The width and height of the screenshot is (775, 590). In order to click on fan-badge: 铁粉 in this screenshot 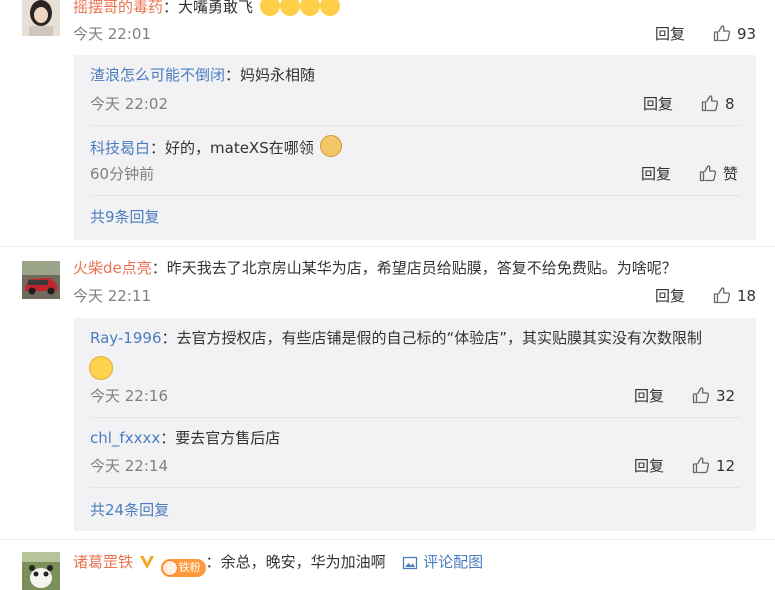, I will do `click(183, 568)`.